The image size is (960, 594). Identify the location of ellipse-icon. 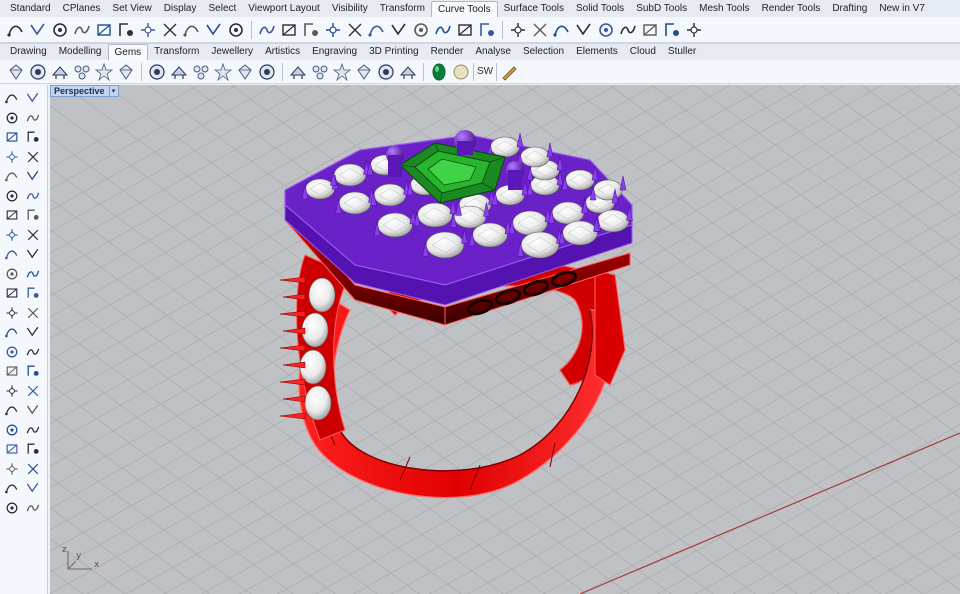
(11, 176).